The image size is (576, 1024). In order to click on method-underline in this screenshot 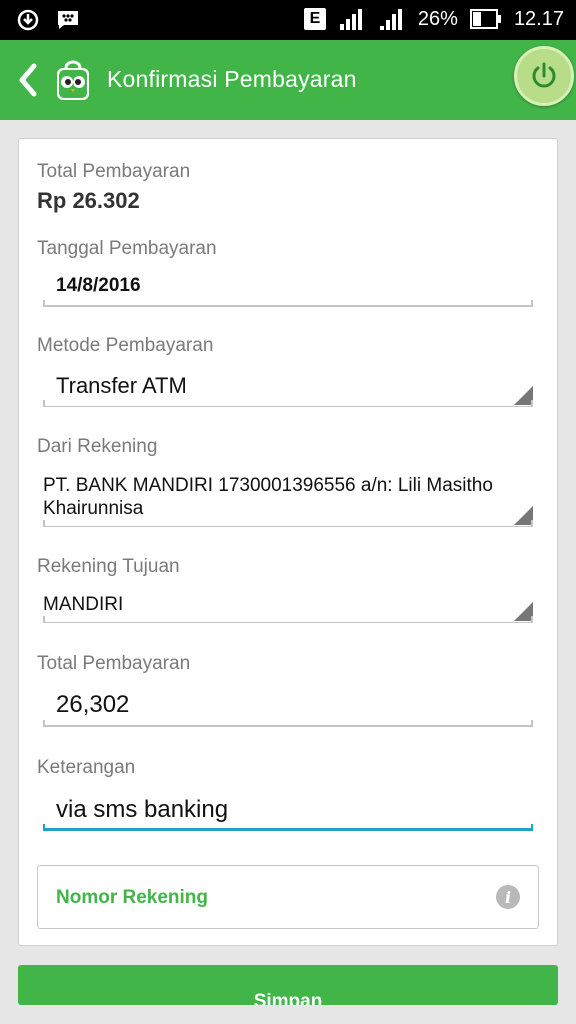, I will do `click(288, 403)`.